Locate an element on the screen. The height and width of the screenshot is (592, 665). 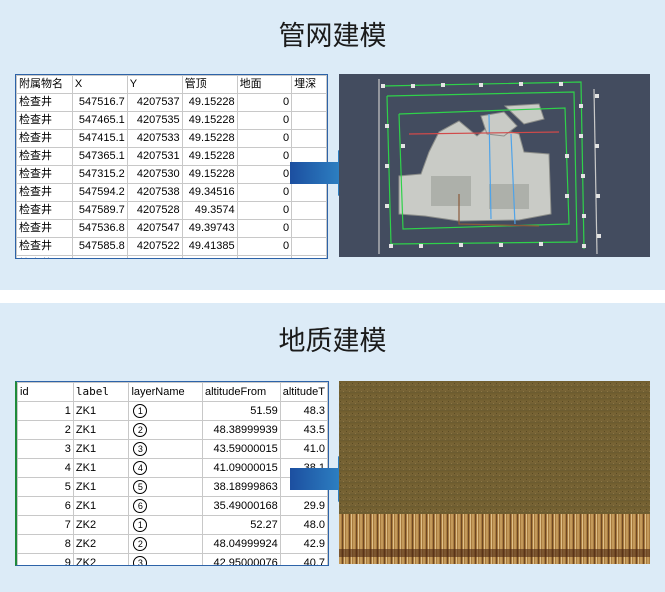
column-header: altitudeT is located at coordinates (303, 392).